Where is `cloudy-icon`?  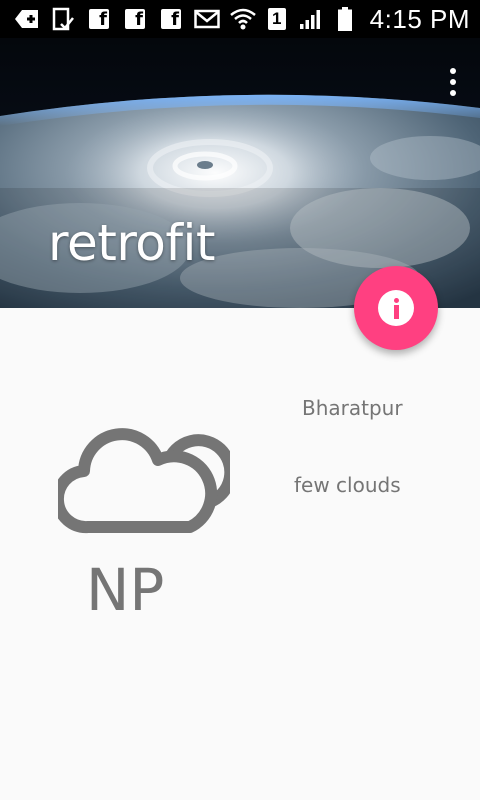
cloudy-icon is located at coordinates (144, 475).